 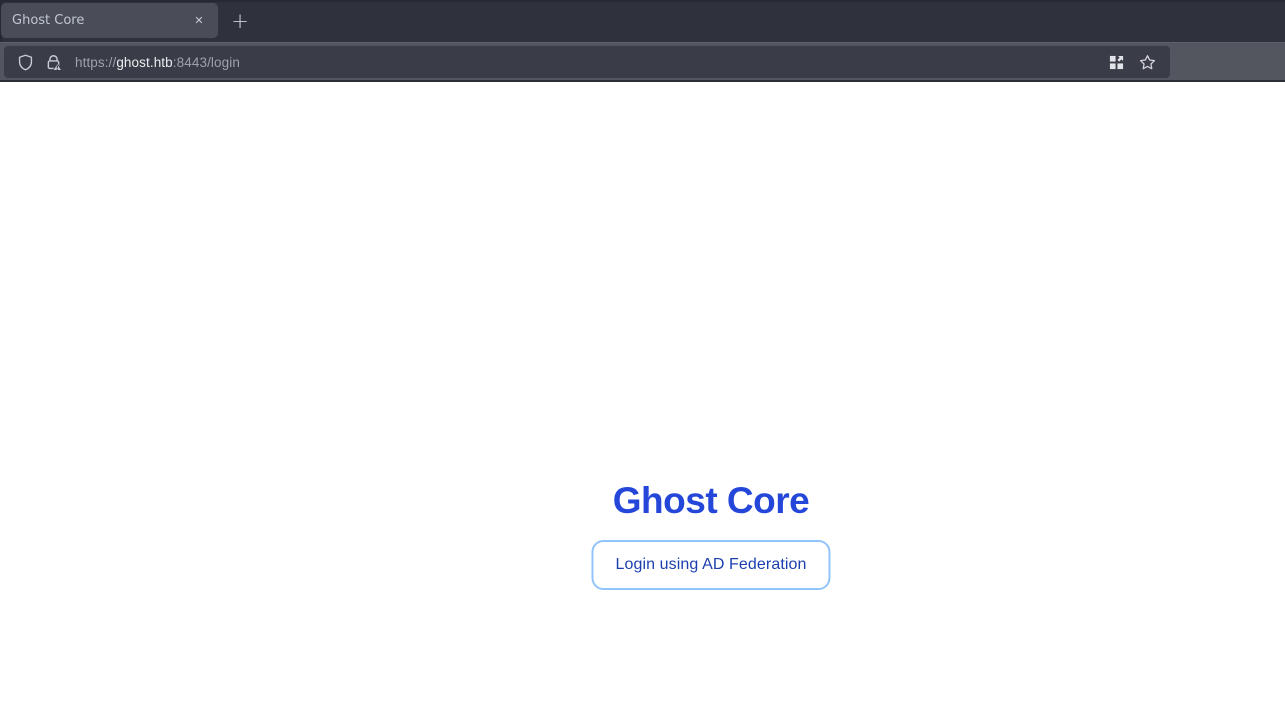 What do you see at coordinates (53, 62) in the screenshot?
I see `lock-insecure-warning-icon` at bounding box center [53, 62].